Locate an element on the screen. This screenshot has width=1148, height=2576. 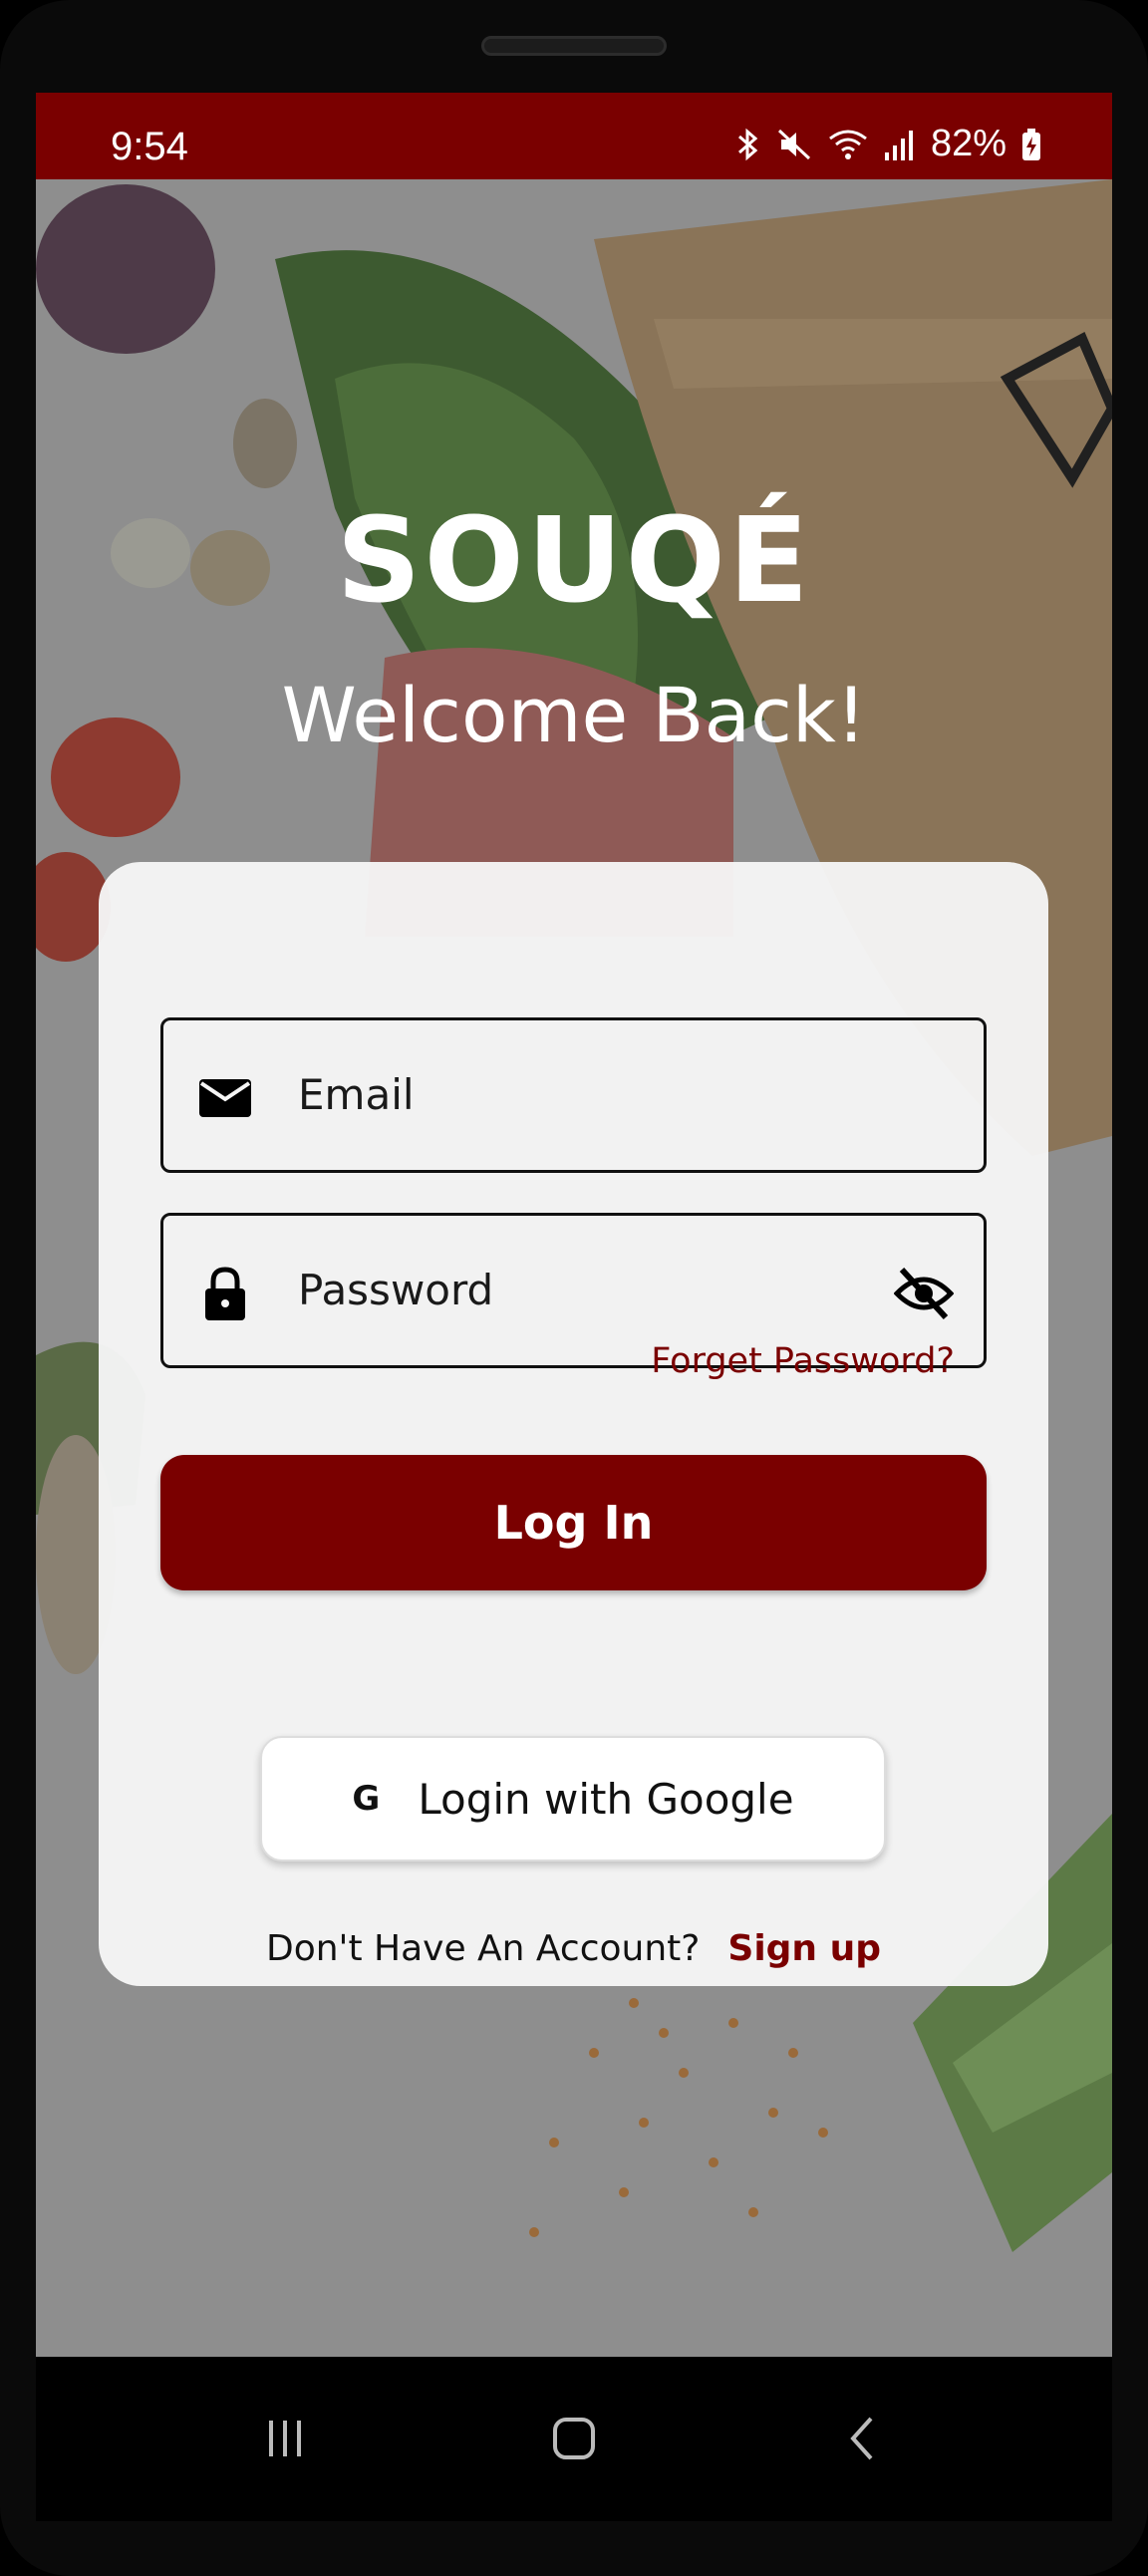
battery-charging-icon is located at coordinates (1031, 144).